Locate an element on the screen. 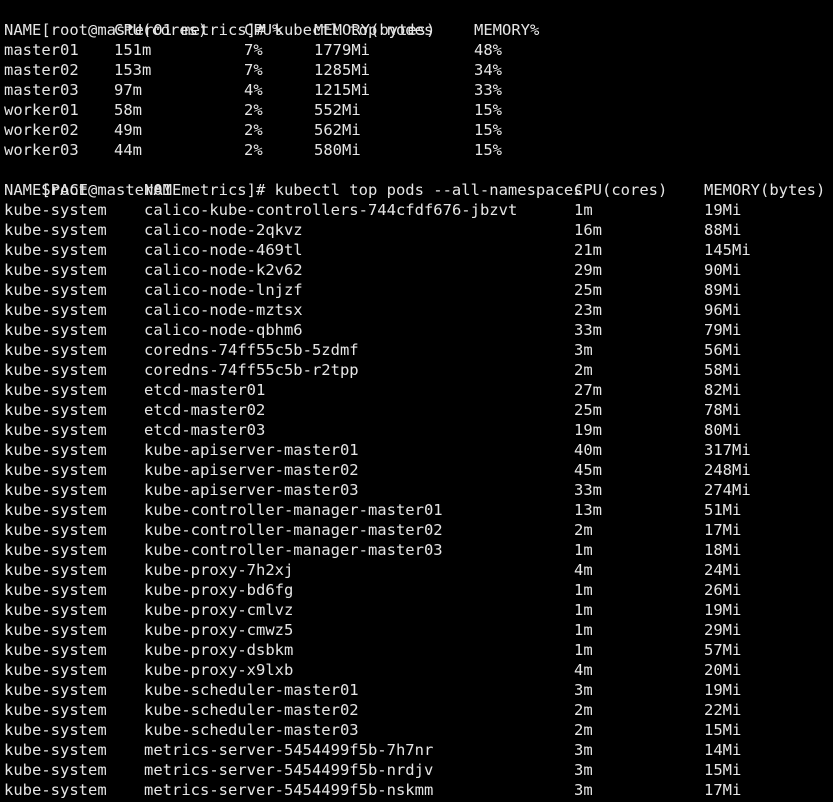 The image size is (833, 802). pod-memory-bytes: 78Mi is located at coordinates (723, 410).